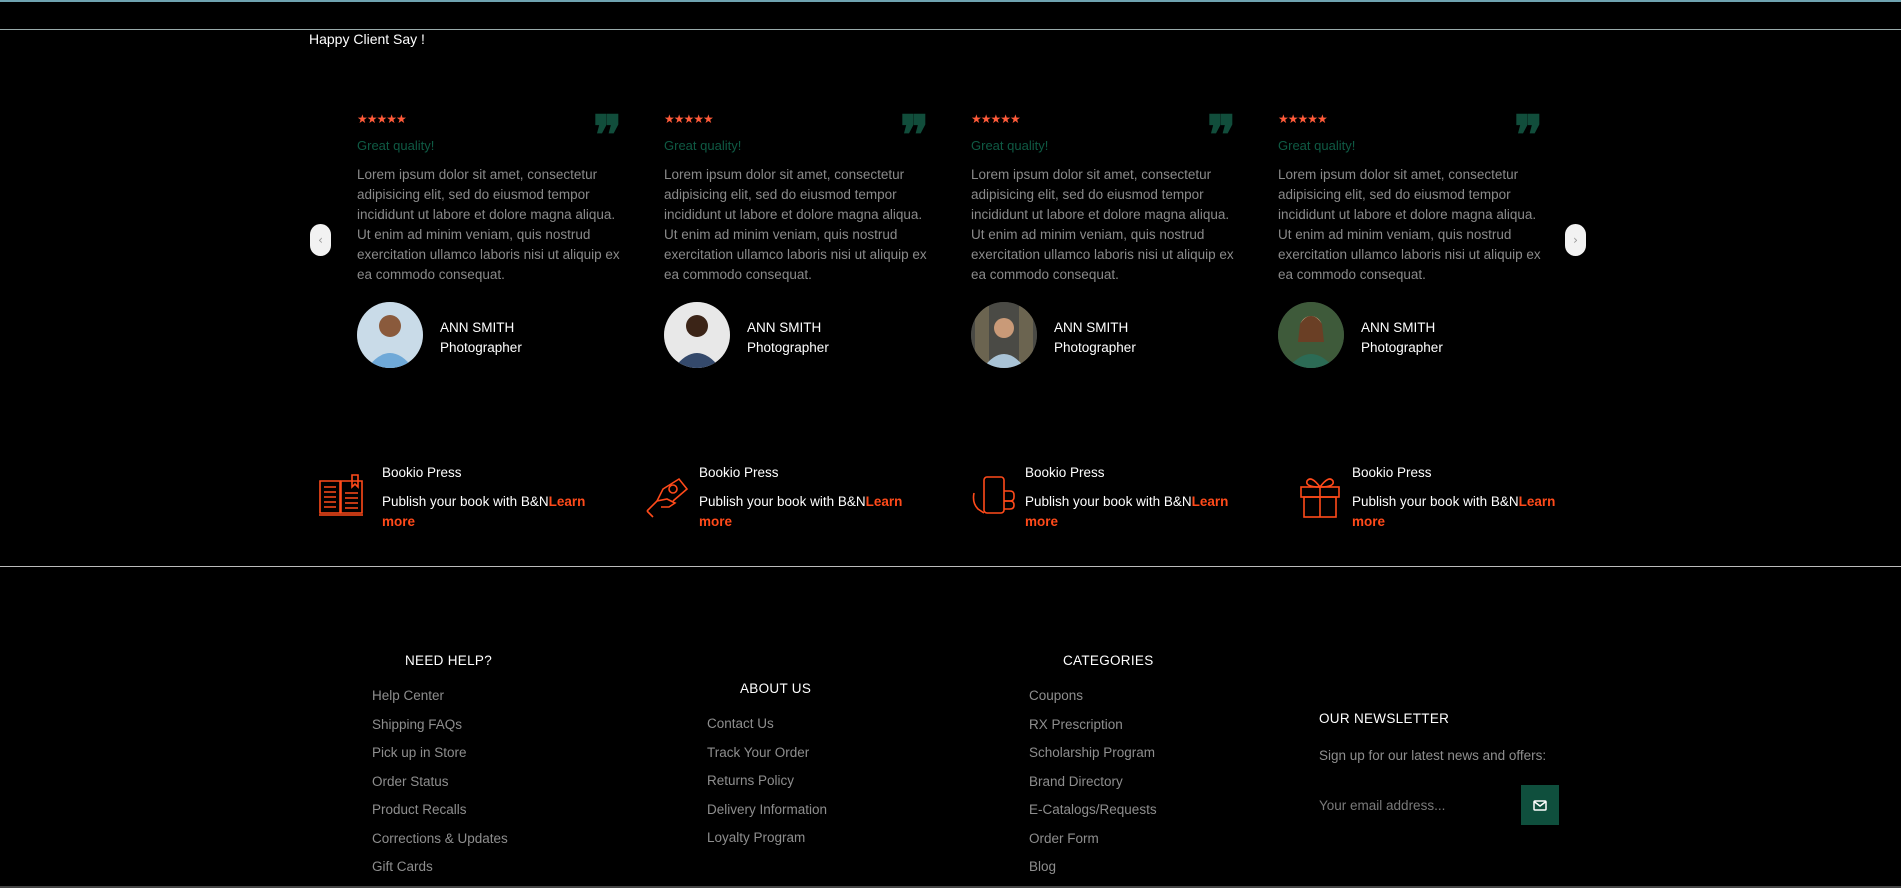  I want to click on need-help-title: NEED HELP?, so click(449, 660).